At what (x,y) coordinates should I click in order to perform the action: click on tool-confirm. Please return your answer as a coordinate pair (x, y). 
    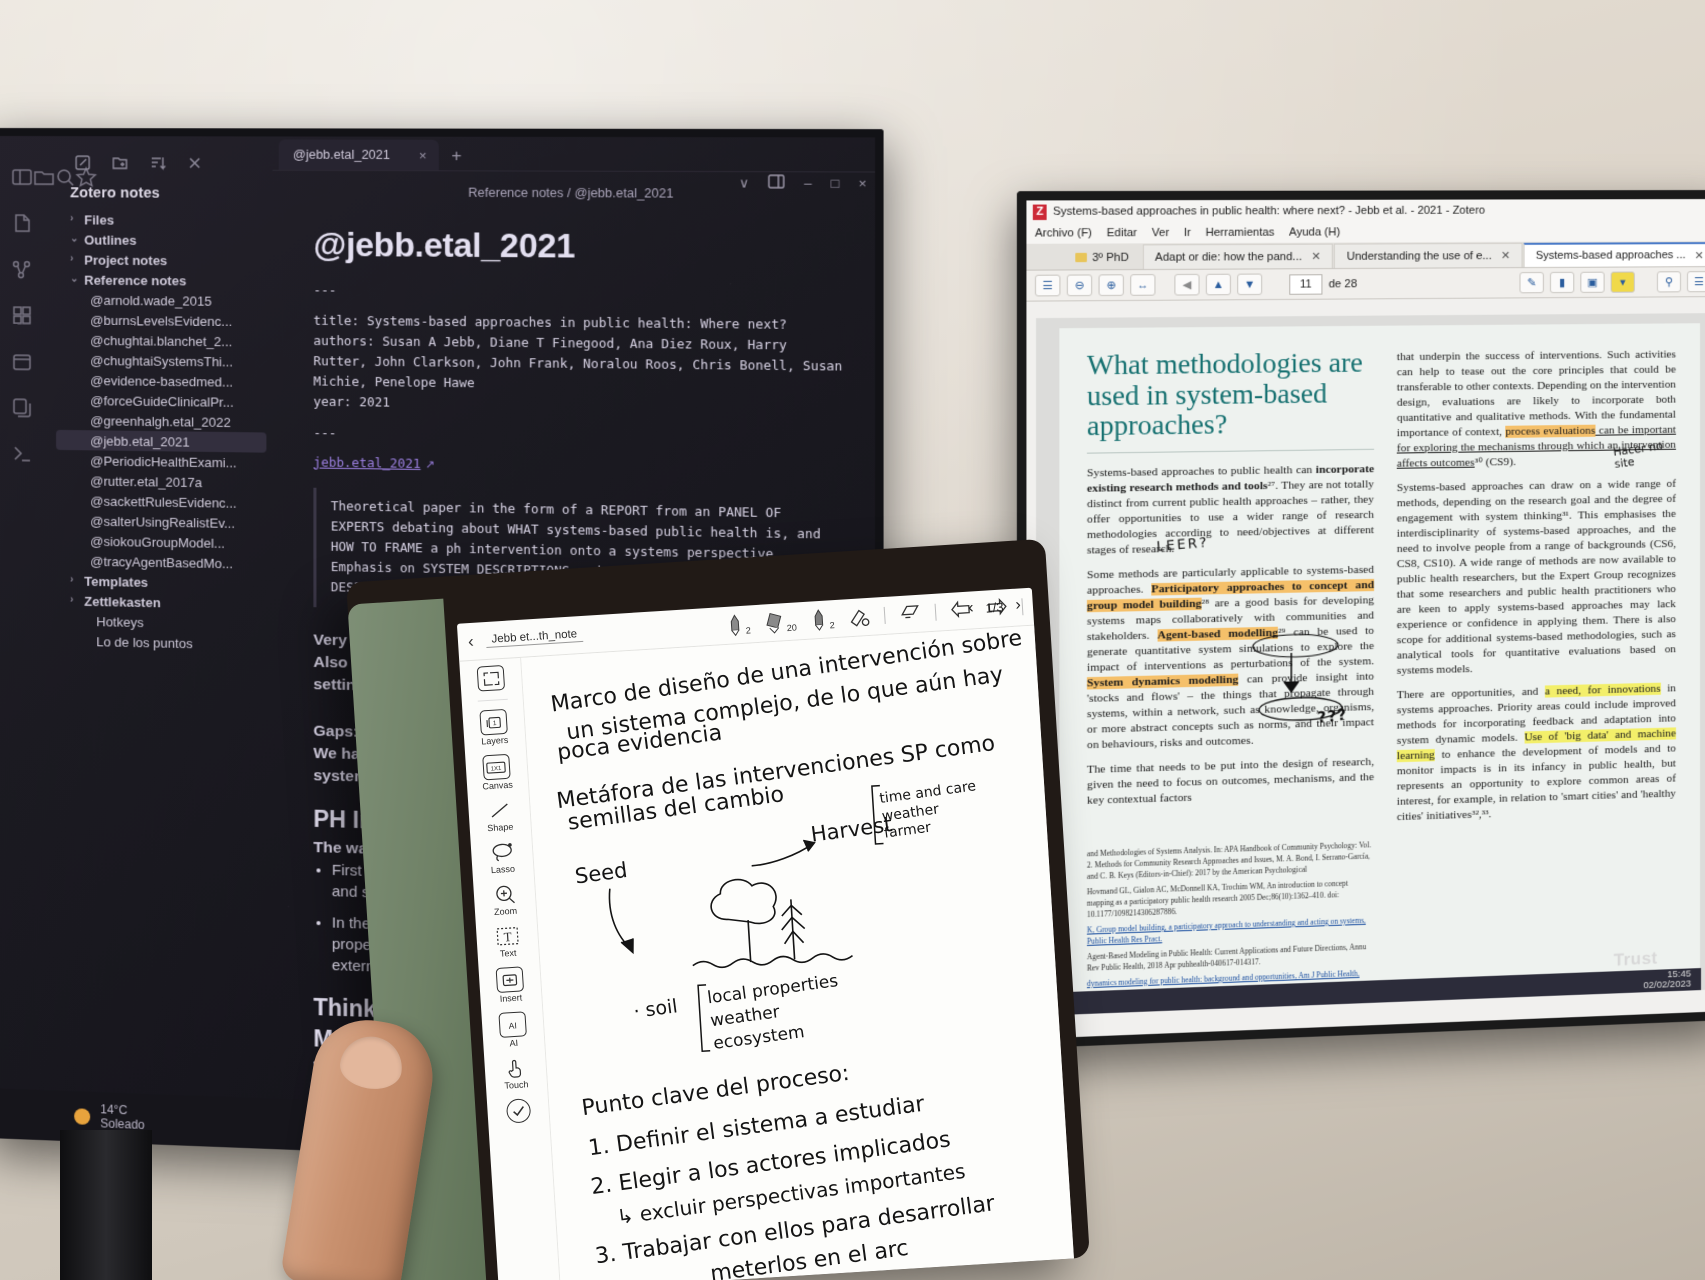
    Looking at the image, I should click on (518, 1111).